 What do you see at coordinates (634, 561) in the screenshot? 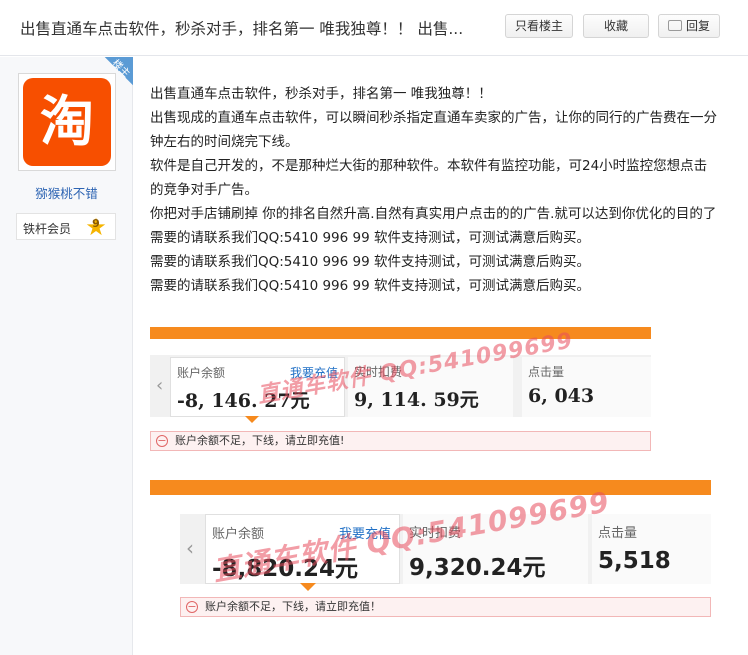
I see `clicks-value: 5,518` at bounding box center [634, 561].